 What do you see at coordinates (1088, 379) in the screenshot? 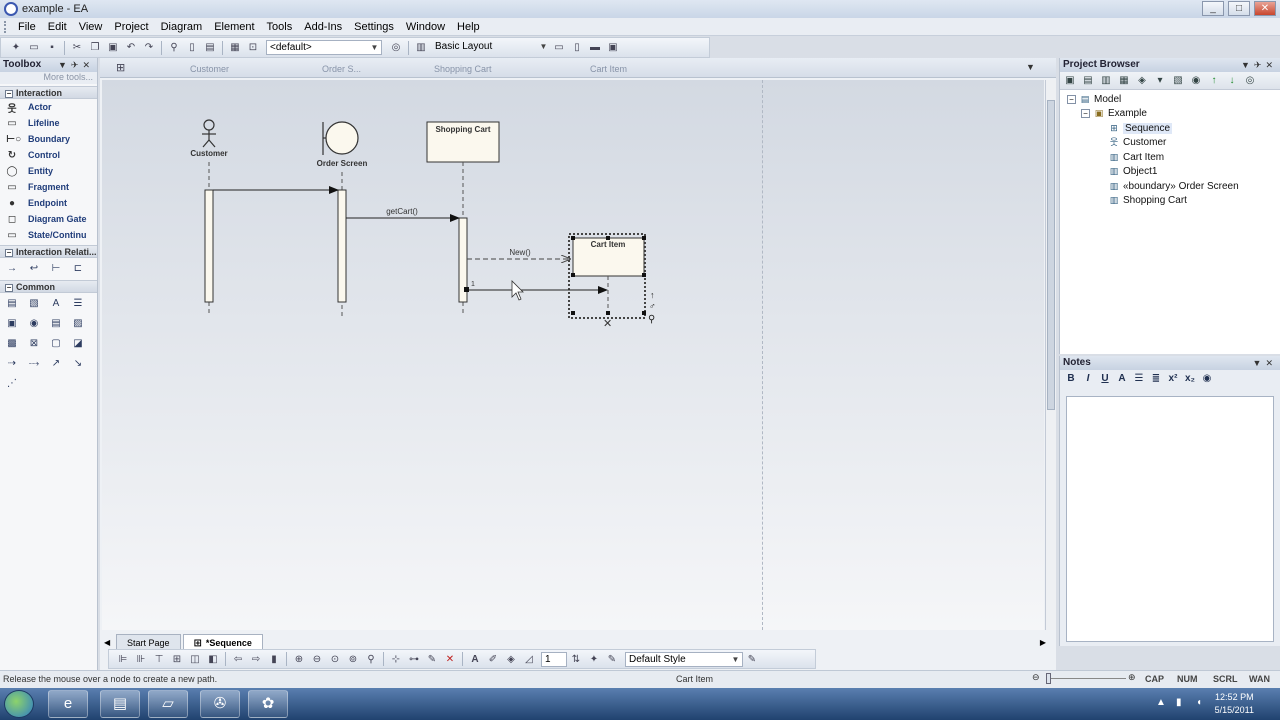
I see `italic-icon: I` at bounding box center [1088, 379].